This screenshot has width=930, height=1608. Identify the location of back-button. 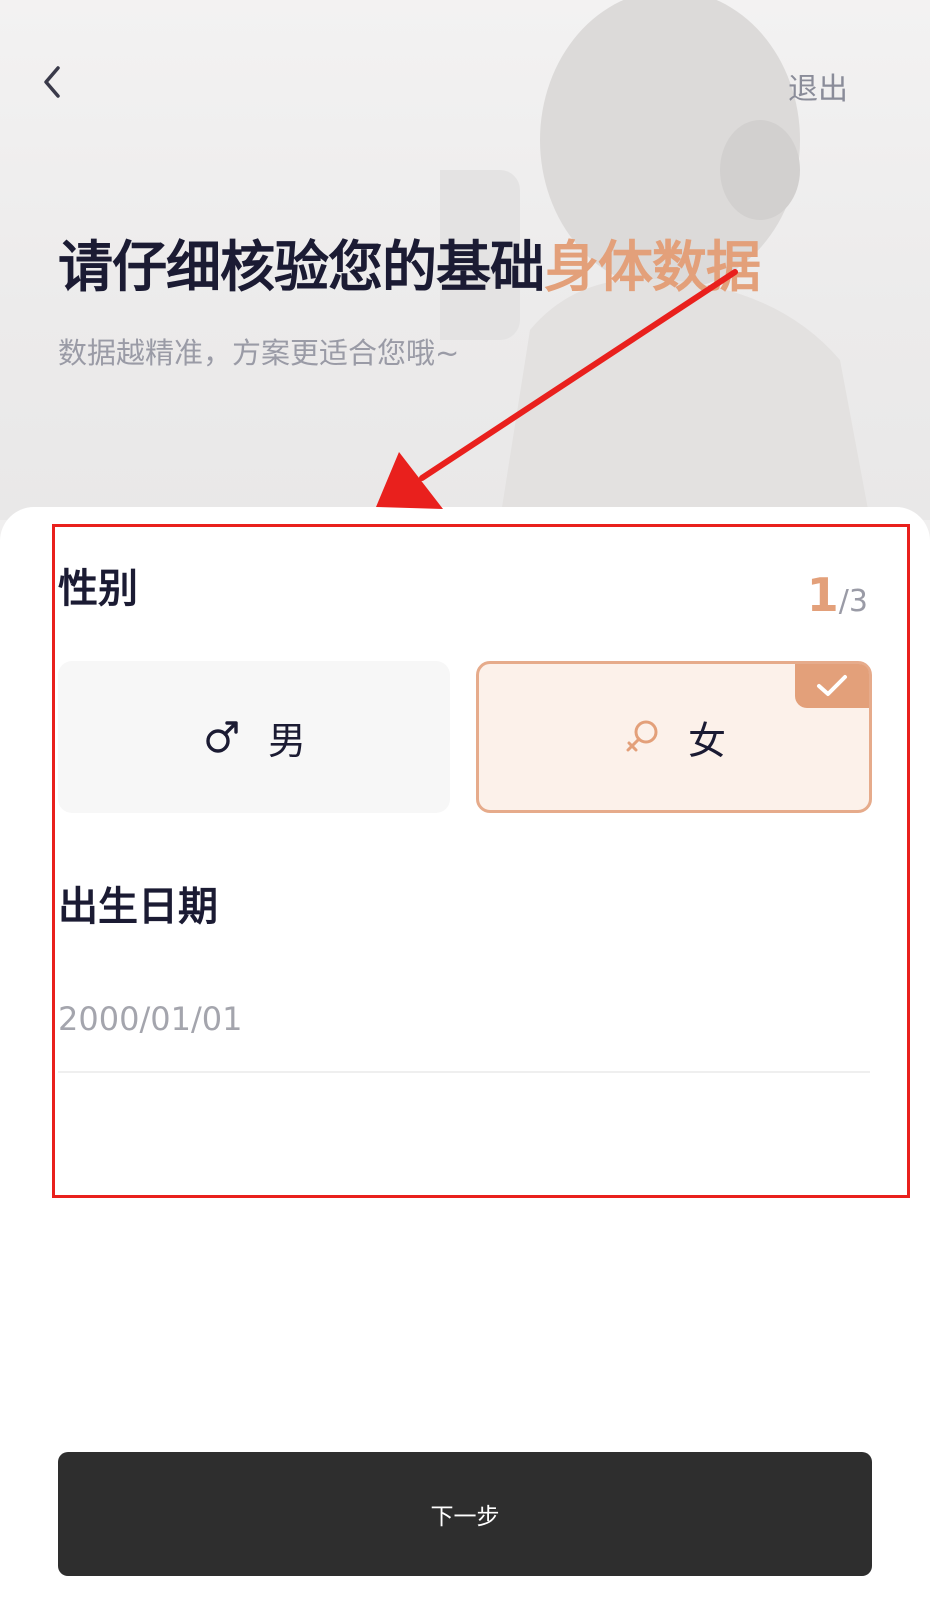
(54, 82).